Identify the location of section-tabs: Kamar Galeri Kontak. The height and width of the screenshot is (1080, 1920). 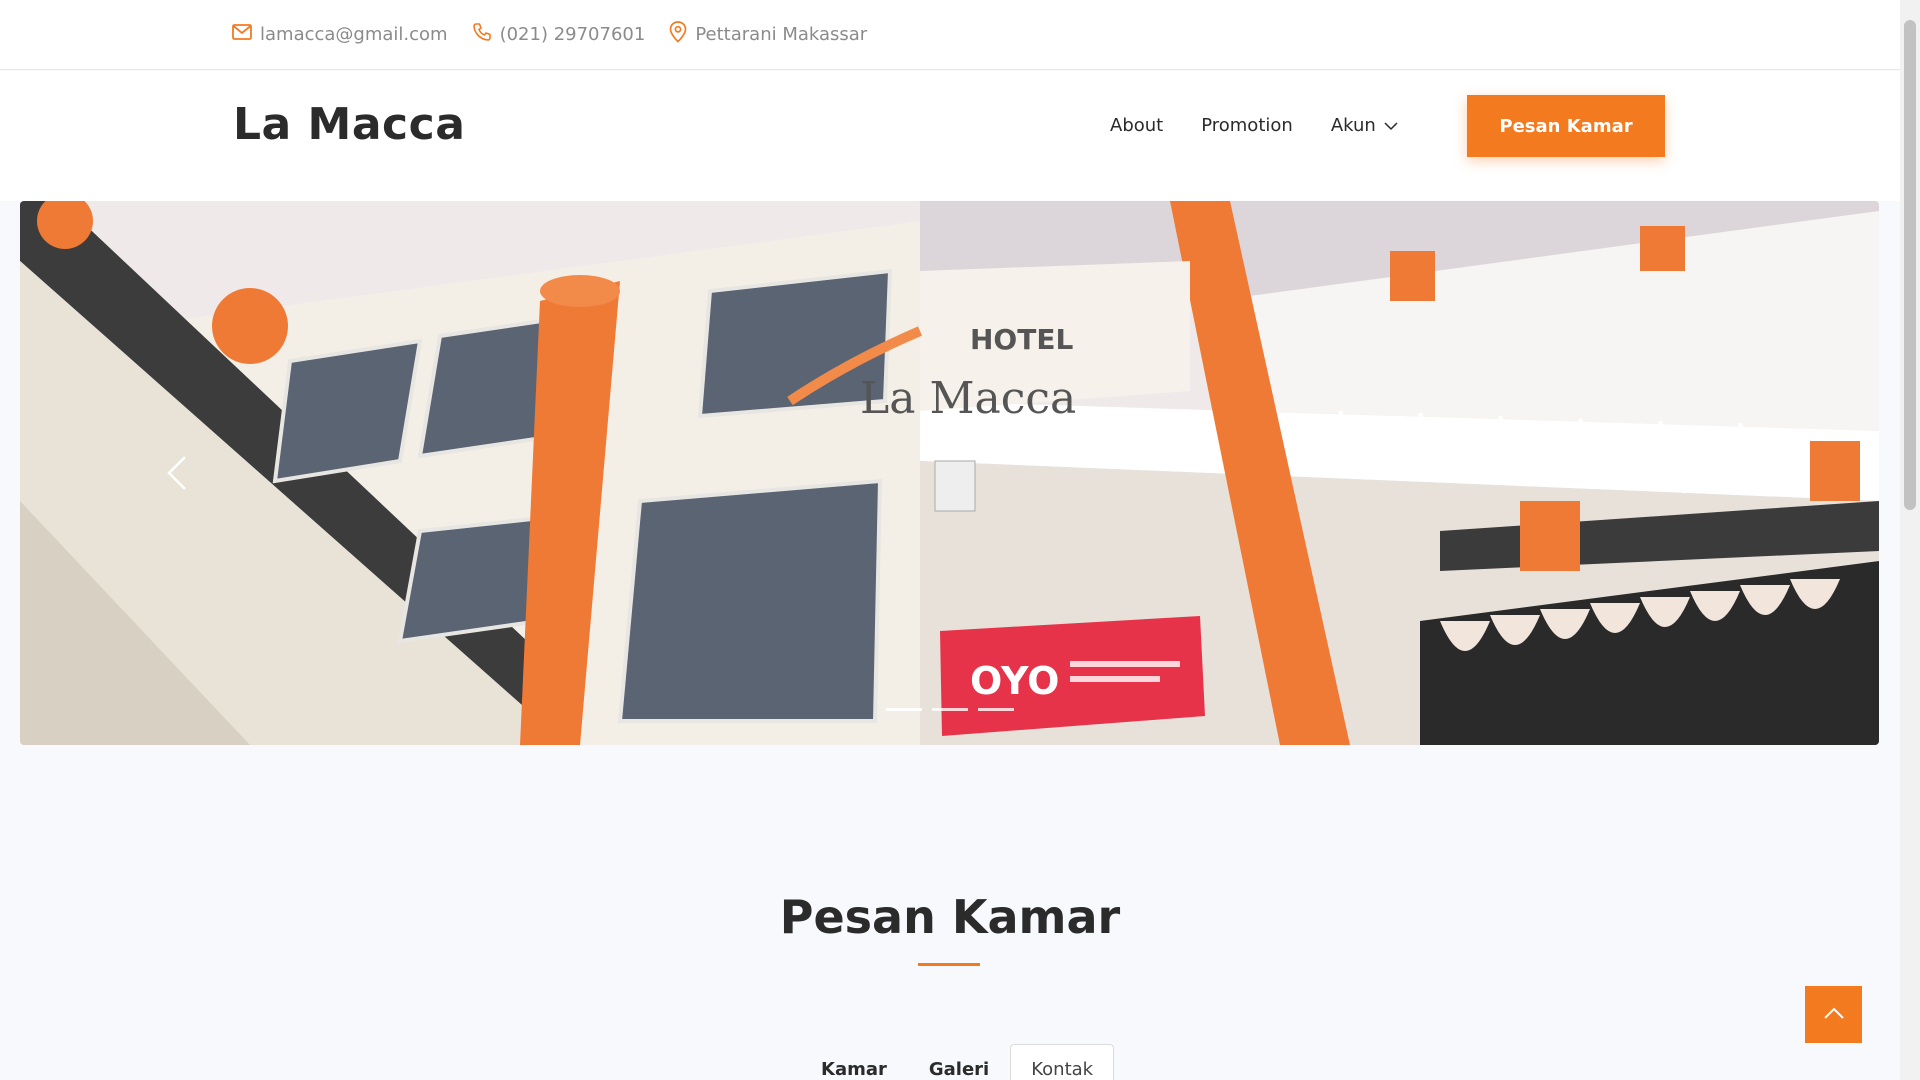
(957, 1062).